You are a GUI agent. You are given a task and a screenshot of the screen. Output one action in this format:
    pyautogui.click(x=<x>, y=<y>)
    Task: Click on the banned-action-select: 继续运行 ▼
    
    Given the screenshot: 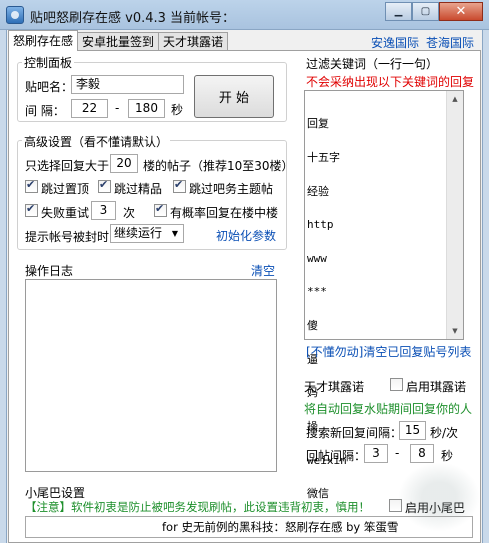 What is the action you would take?
    pyautogui.click(x=147, y=233)
    